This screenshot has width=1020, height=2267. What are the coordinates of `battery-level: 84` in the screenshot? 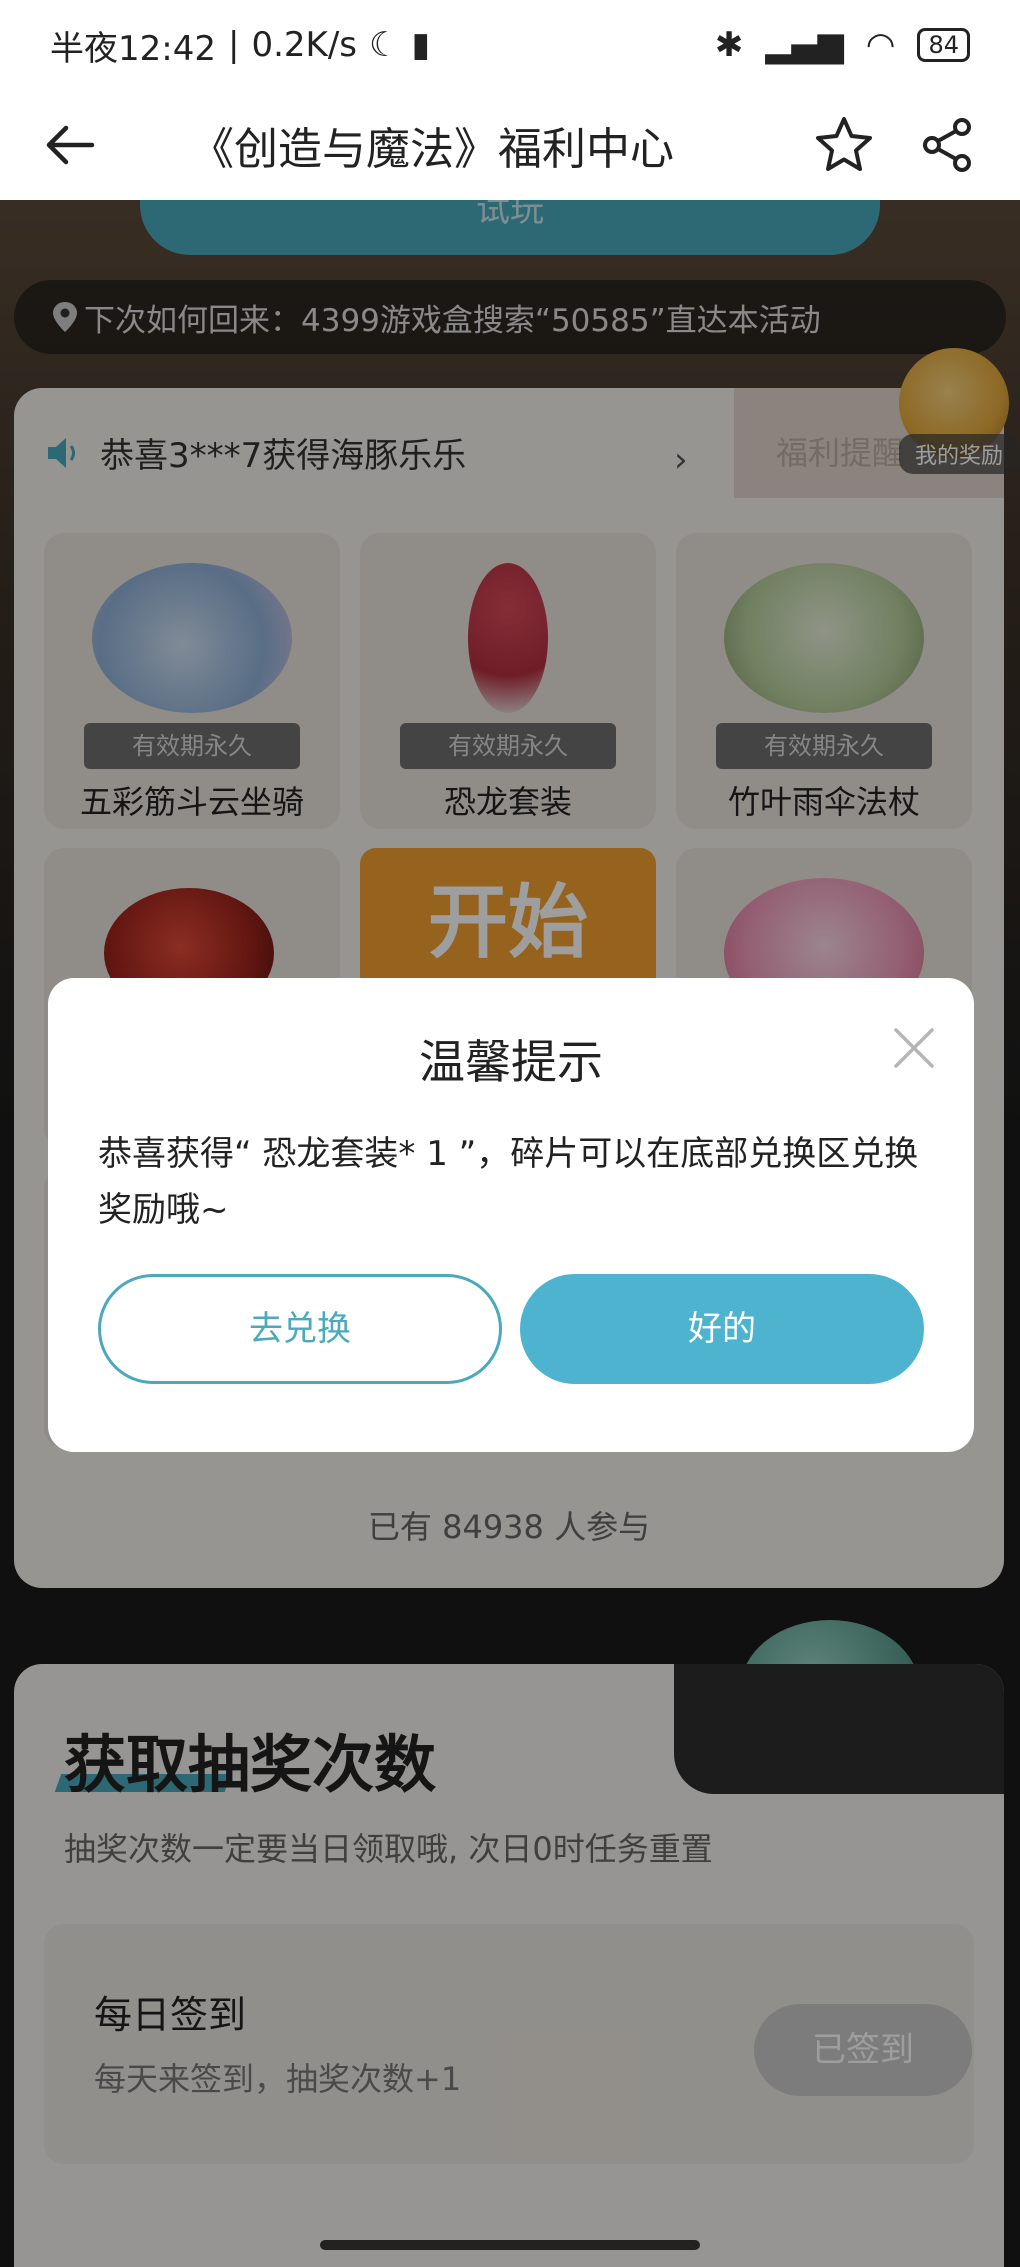 It's located at (943, 45).